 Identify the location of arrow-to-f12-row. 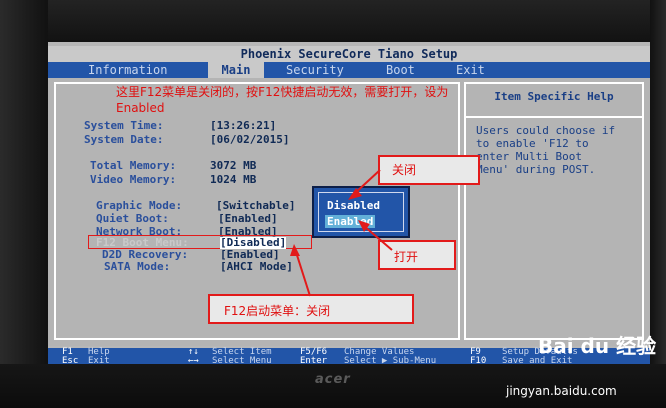
(303, 274).